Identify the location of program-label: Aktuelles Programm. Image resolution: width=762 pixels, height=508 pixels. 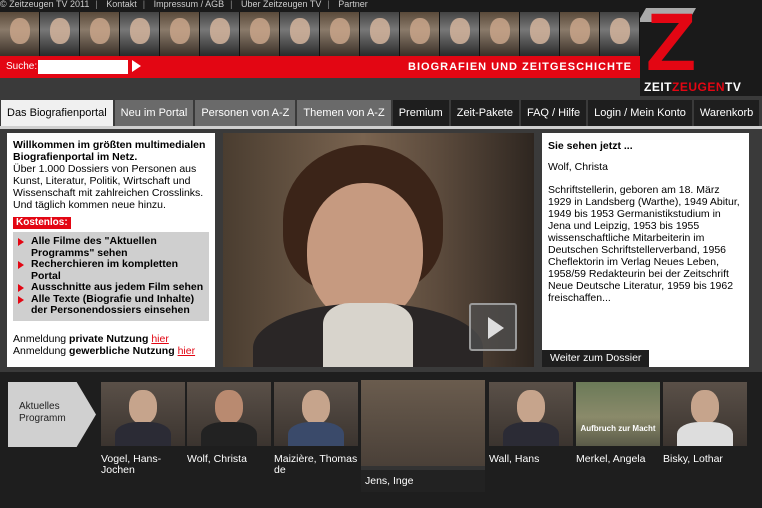
(52, 414).